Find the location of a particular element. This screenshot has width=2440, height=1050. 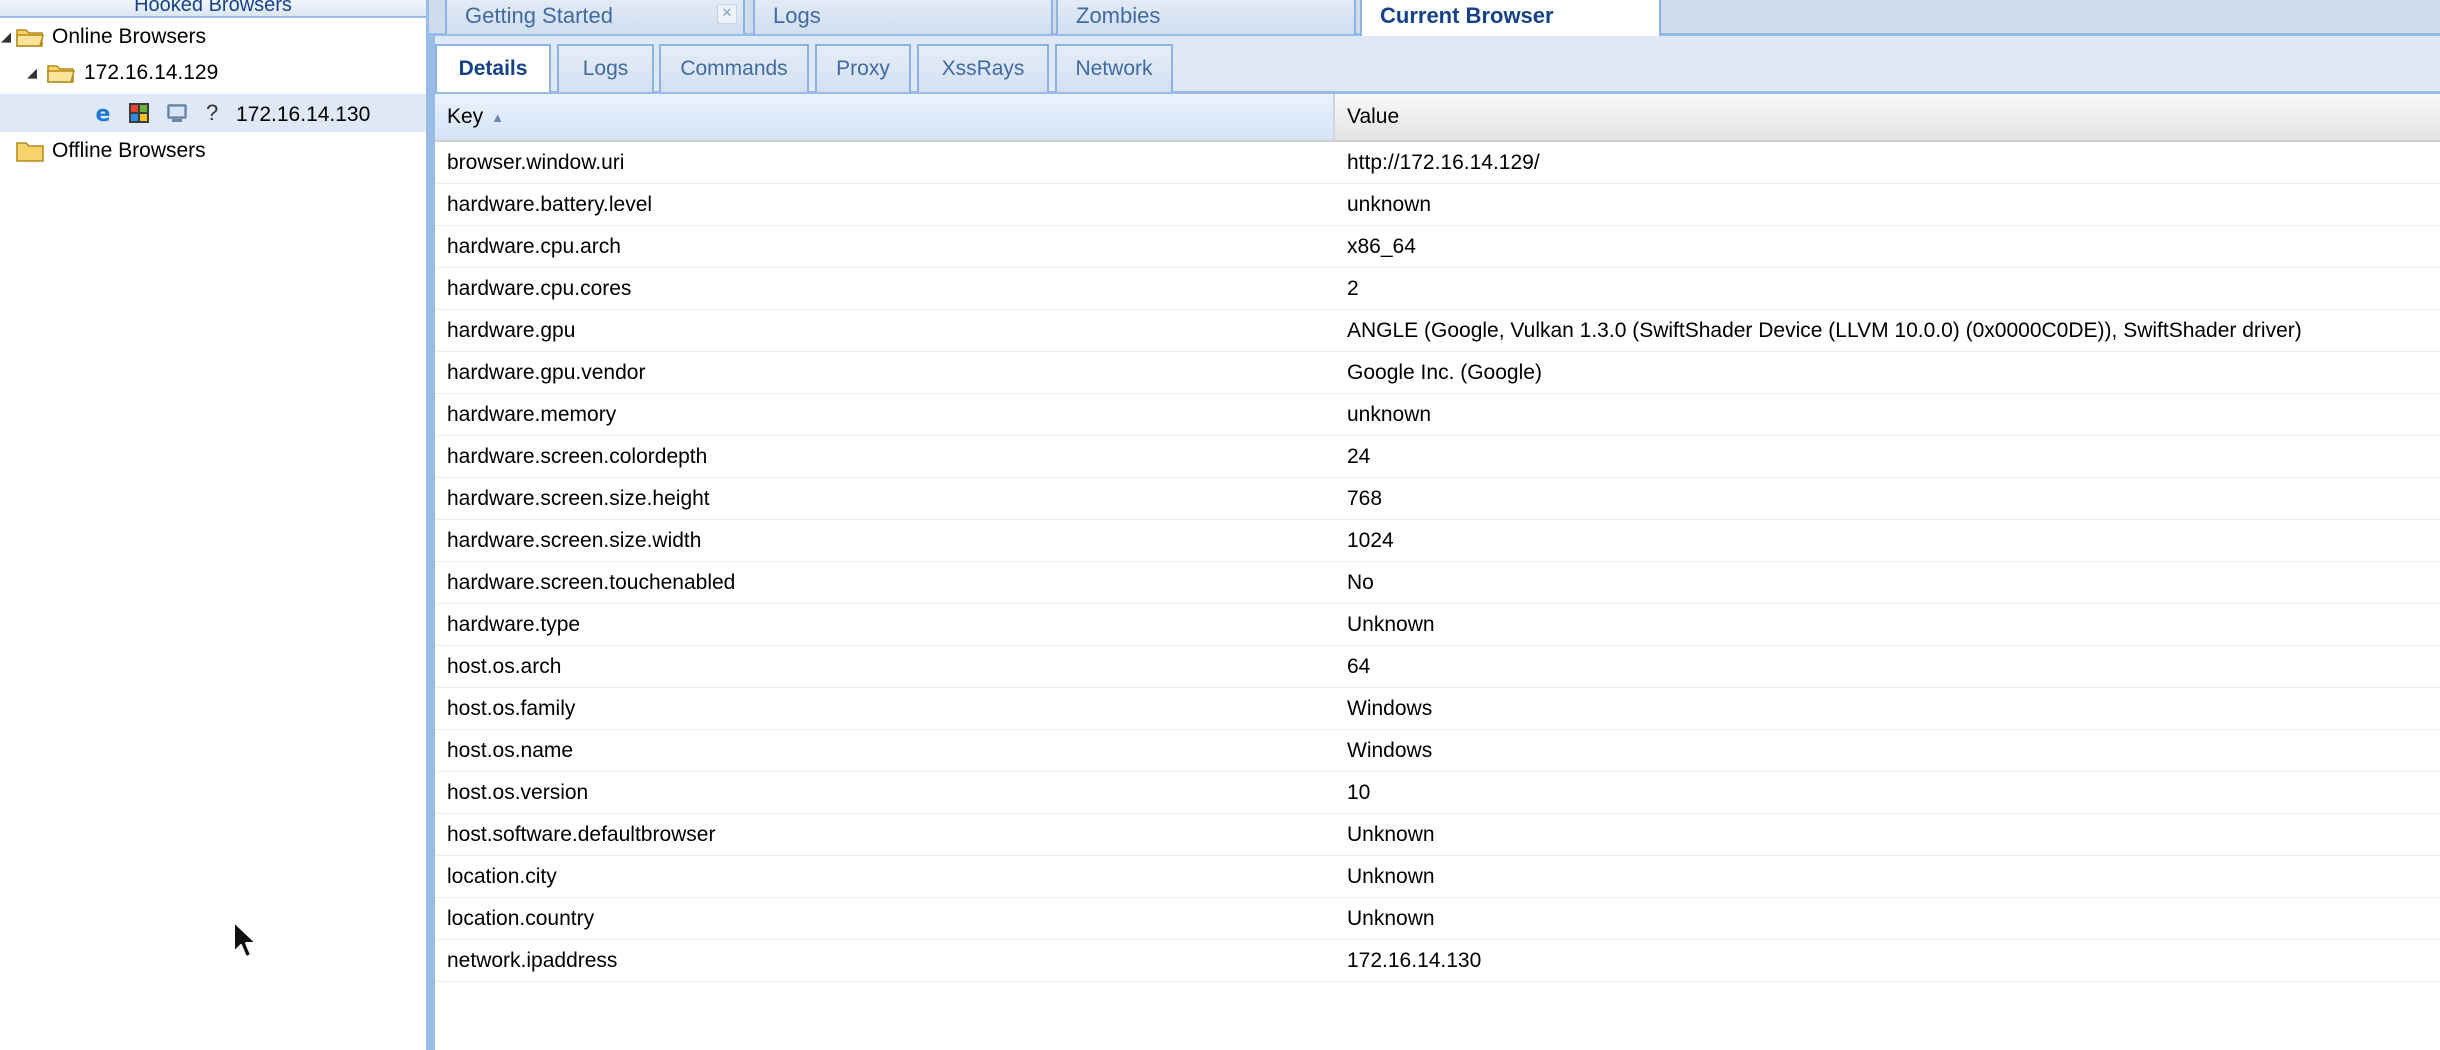

cell-key: hardware.cpu.arch is located at coordinates (534, 246).